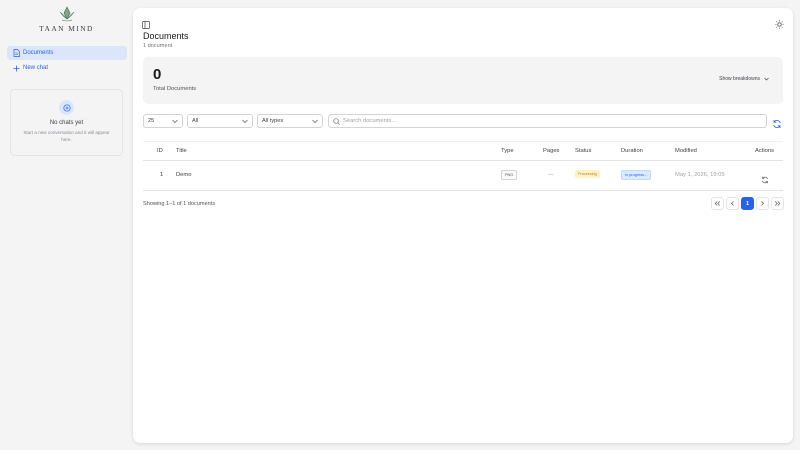 This screenshot has height=450, width=800. I want to click on chevron-left-icon, so click(732, 203).